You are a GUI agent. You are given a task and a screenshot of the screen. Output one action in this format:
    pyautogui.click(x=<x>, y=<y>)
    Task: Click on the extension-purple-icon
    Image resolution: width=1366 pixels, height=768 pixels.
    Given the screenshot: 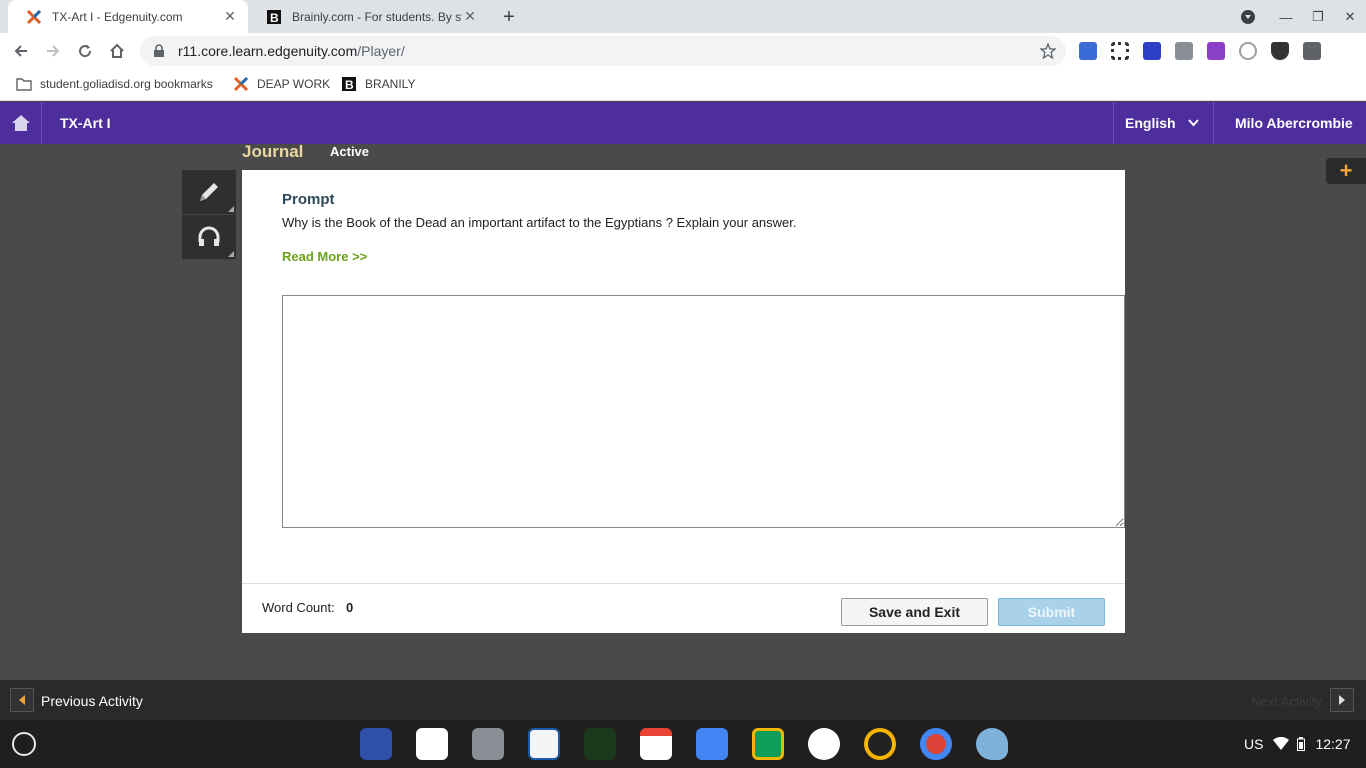 What is the action you would take?
    pyautogui.click(x=1216, y=51)
    